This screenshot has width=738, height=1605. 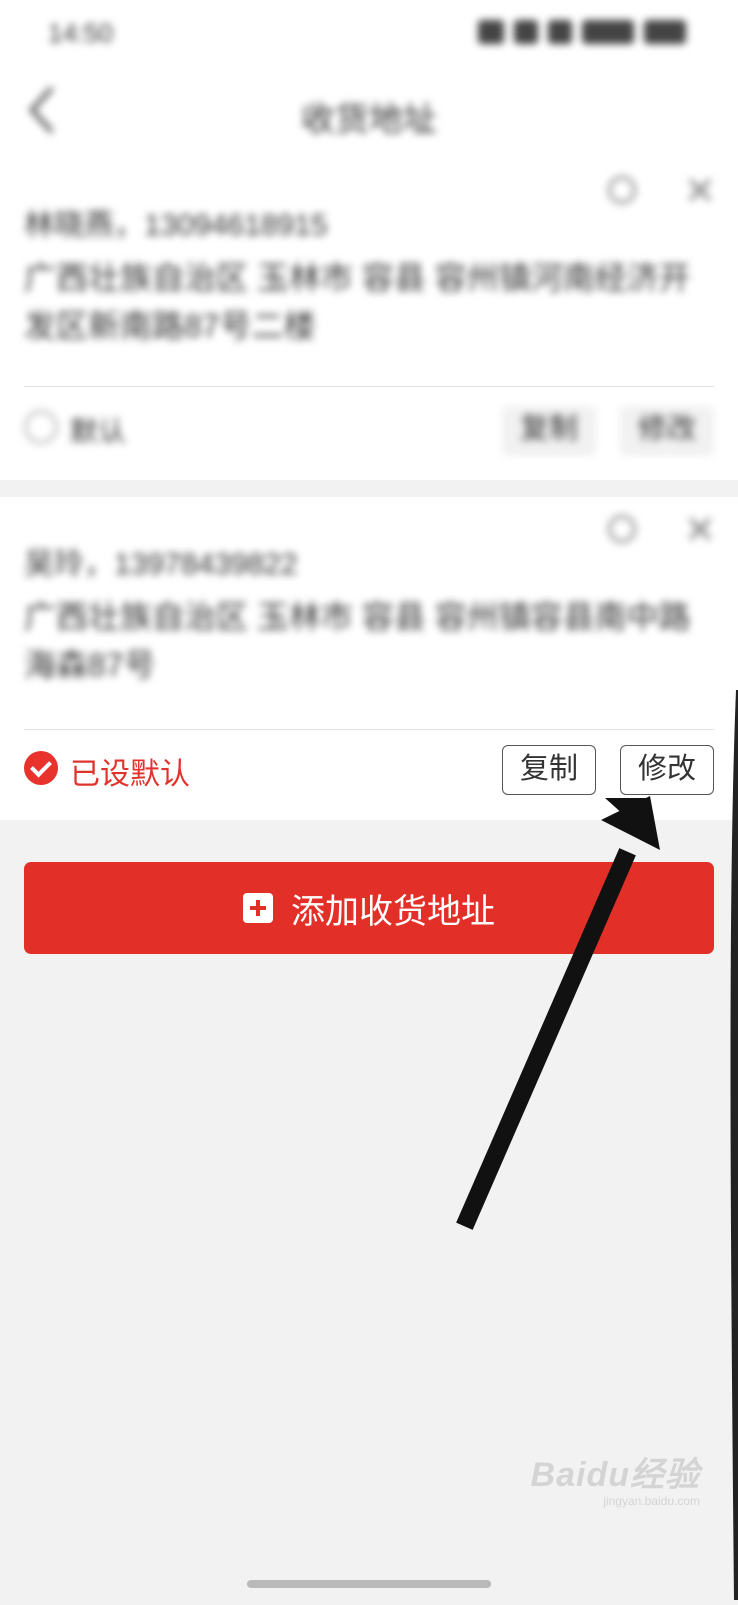 What do you see at coordinates (369, 435) in the screenshot?
I see `card-footer: 默认 复制 修改` at bounding box center [369, 435].